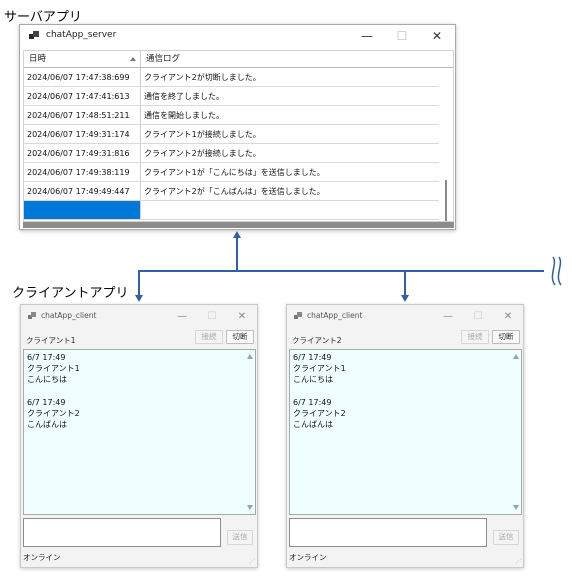 The width and height of the screenshot is (585, 579). Describe the element at coordinates (82, 134) in the screenshot. I see `cell-time: 2024/06/07 17:49:31:174` at that location.